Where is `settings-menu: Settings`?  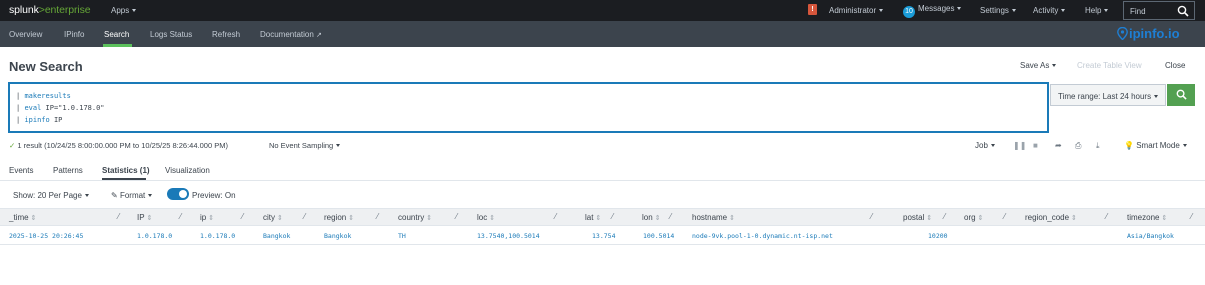
settings-menu: Settings is located at coordinates (998, 10).